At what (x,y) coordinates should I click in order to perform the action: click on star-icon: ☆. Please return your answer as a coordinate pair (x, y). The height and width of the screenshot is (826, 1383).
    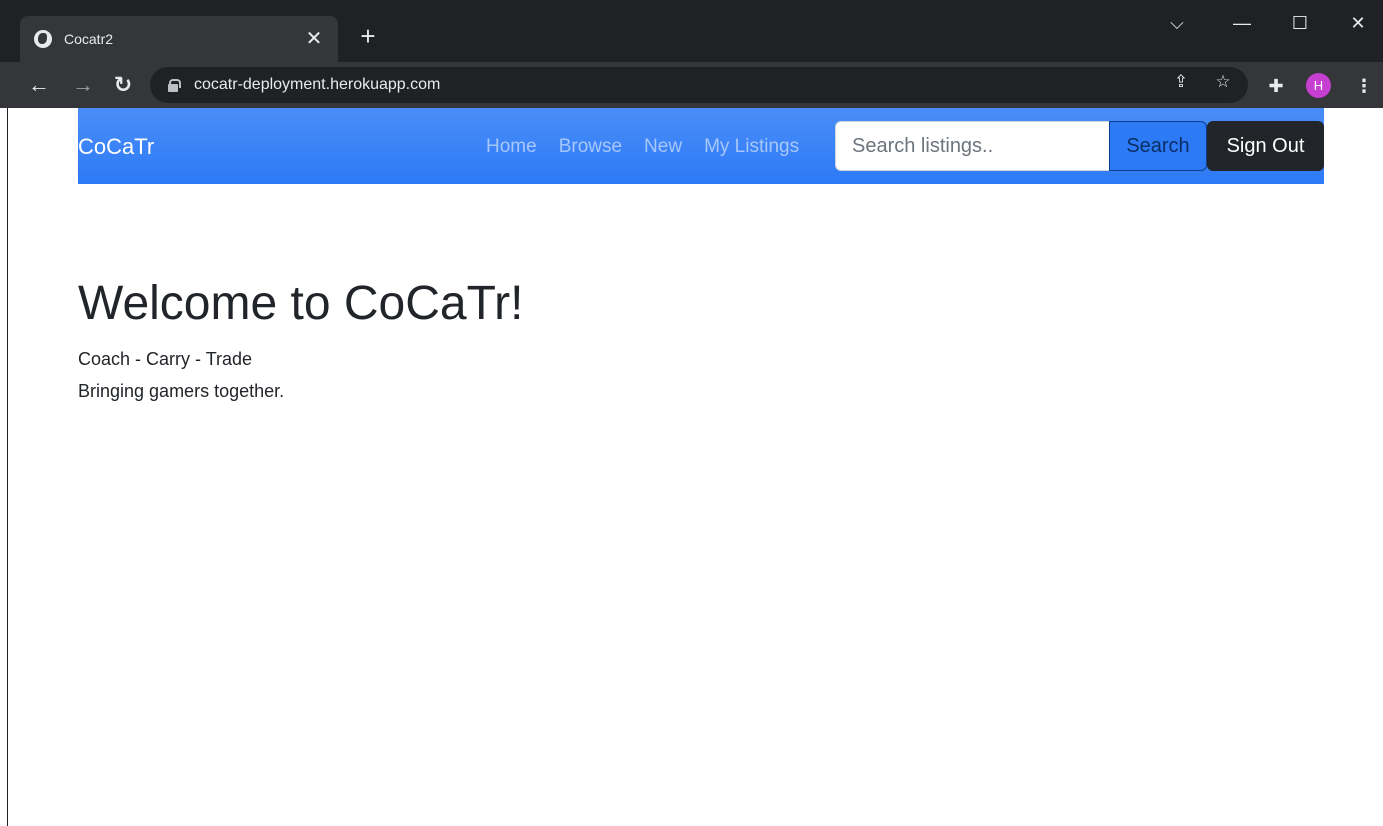
    Looking at the image, I should click on (1223, 82).